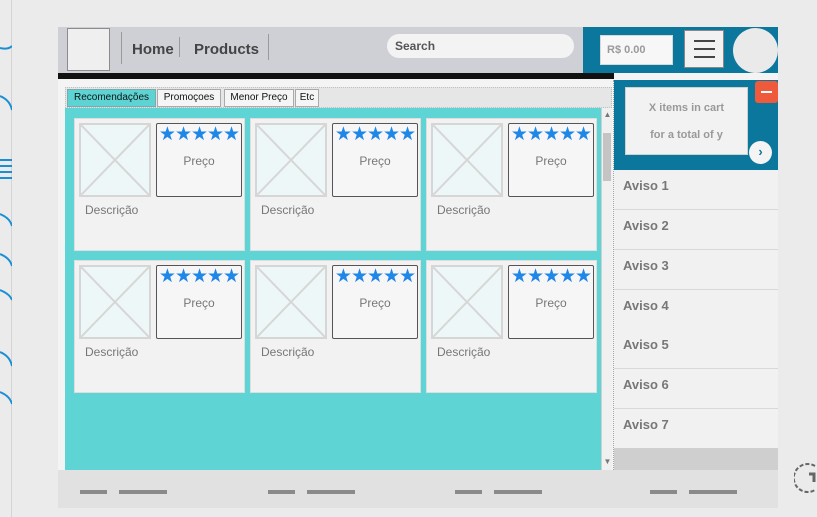 The height and width of the screenshot is (517, 817). I want to click on cart-item-count: X items in cart, so click(686, 108).